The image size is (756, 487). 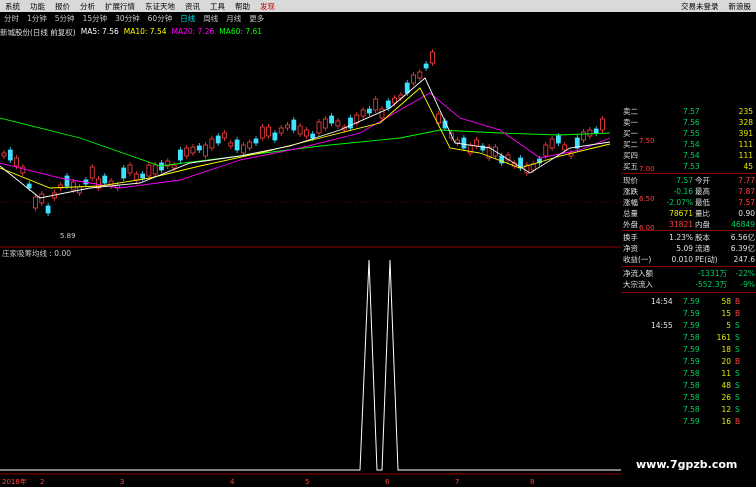 What do you see at coordinates (688, 259) in the screenshot?
I see `quote-row: 收益(一) 0.010 PE(动) 247.6` at bounding box center [688, 259].